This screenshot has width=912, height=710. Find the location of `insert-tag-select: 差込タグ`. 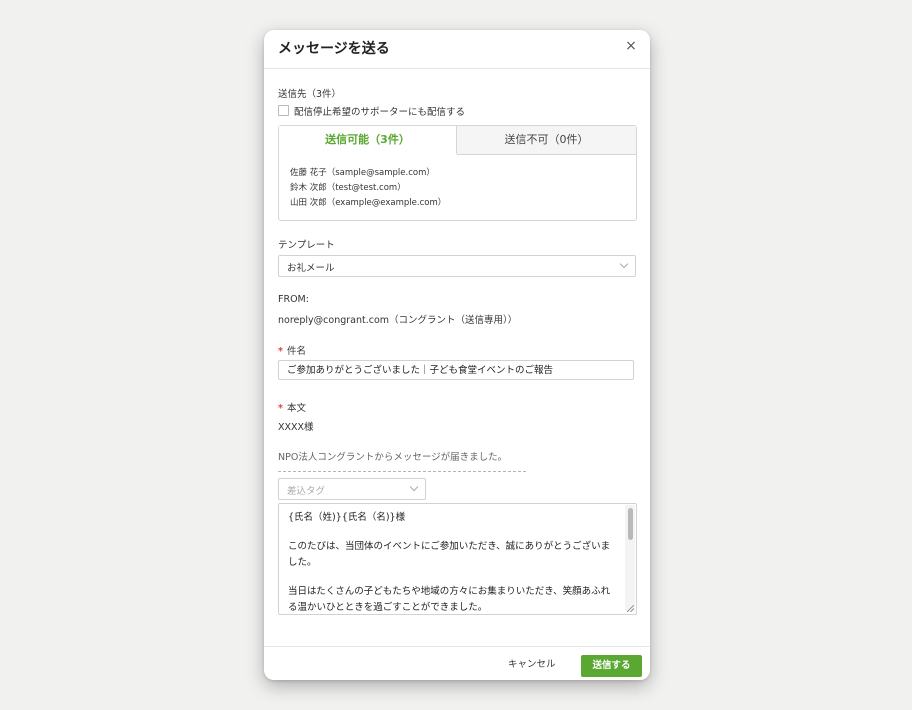

insert-tag-select: 差込タグ is located at coordinates (352, 489).